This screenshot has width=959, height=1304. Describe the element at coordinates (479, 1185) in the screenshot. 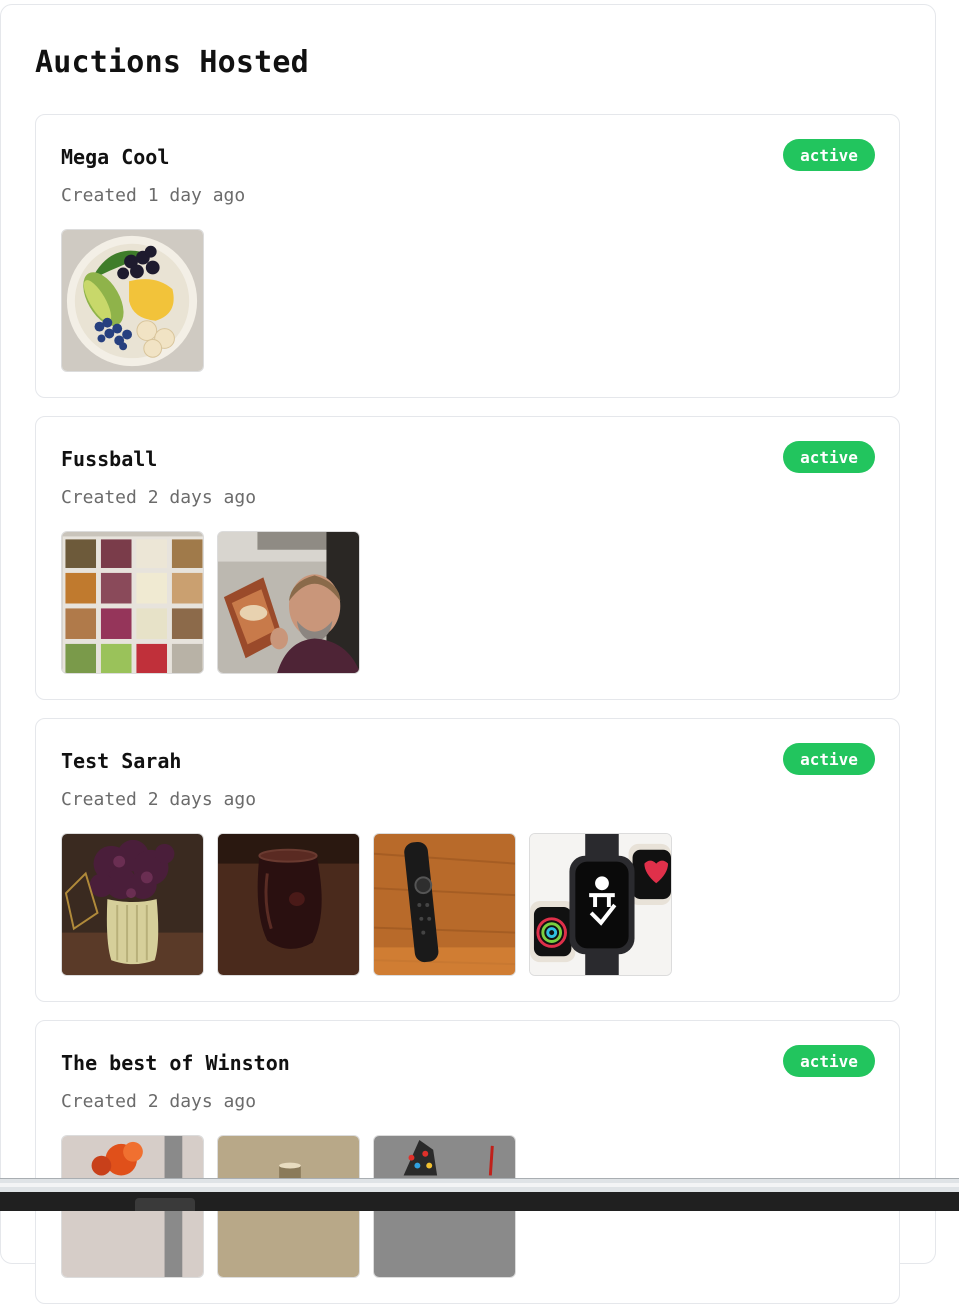

I see `window-bottom-edge` at that location.